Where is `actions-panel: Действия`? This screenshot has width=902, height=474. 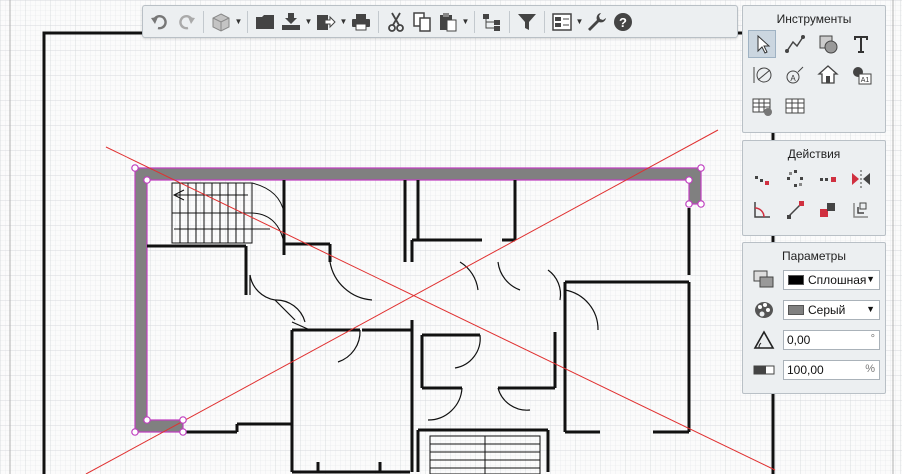 actions-panel: Действия is located at coordinates (814, 188).